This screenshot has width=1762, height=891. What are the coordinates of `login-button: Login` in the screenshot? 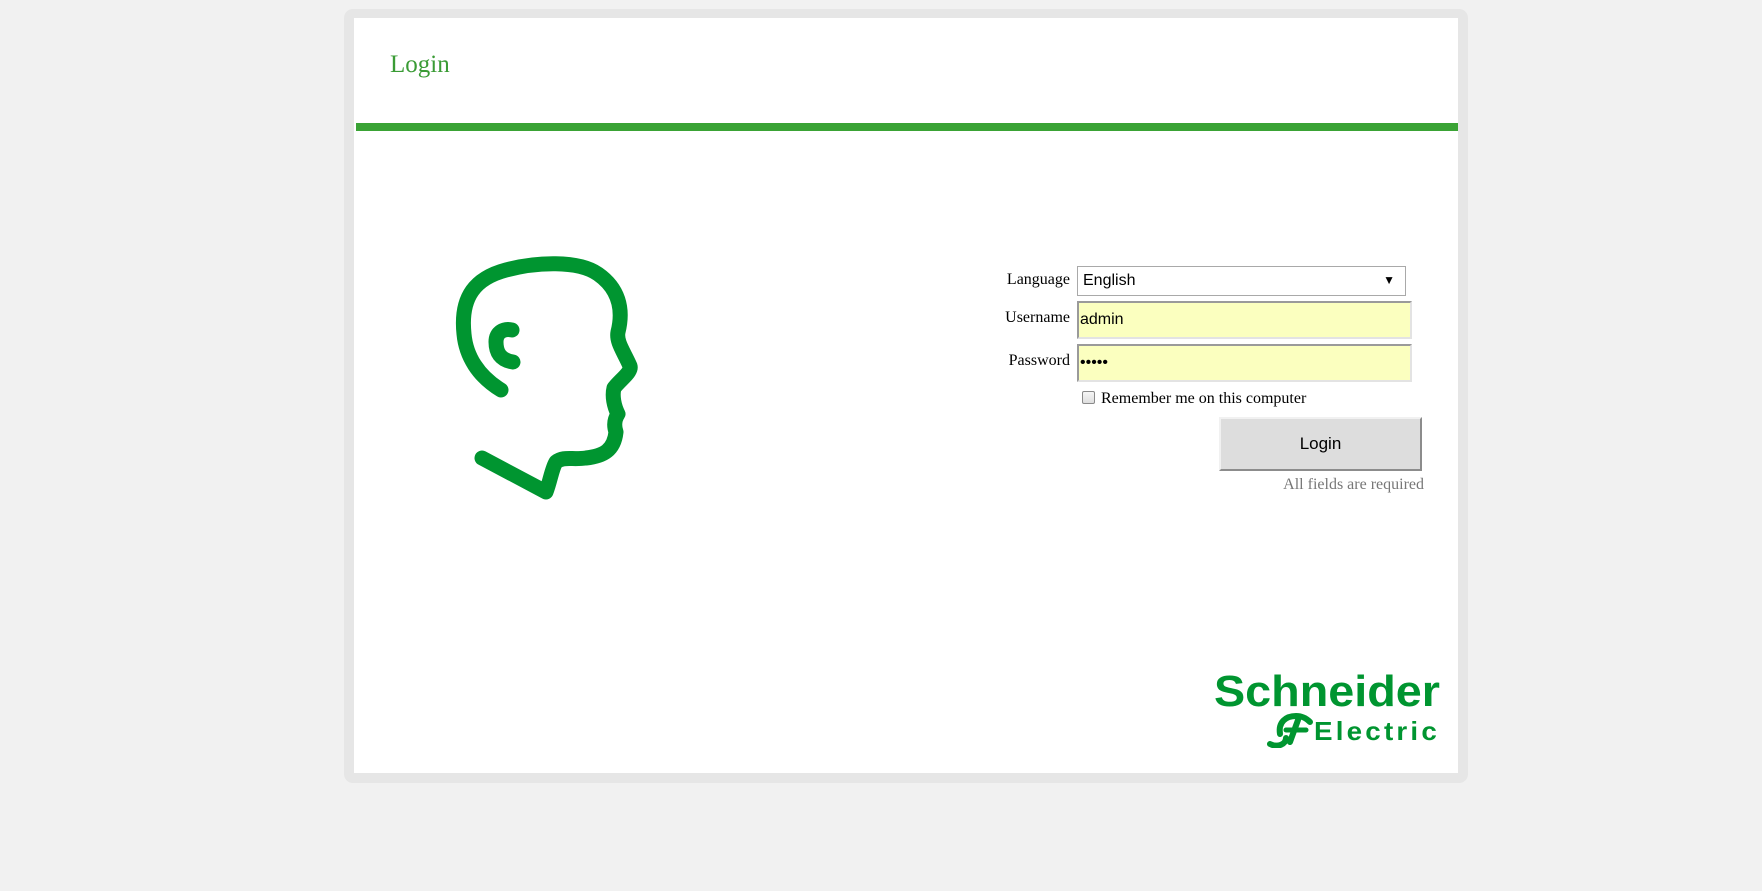 It's located at (1320, 444).